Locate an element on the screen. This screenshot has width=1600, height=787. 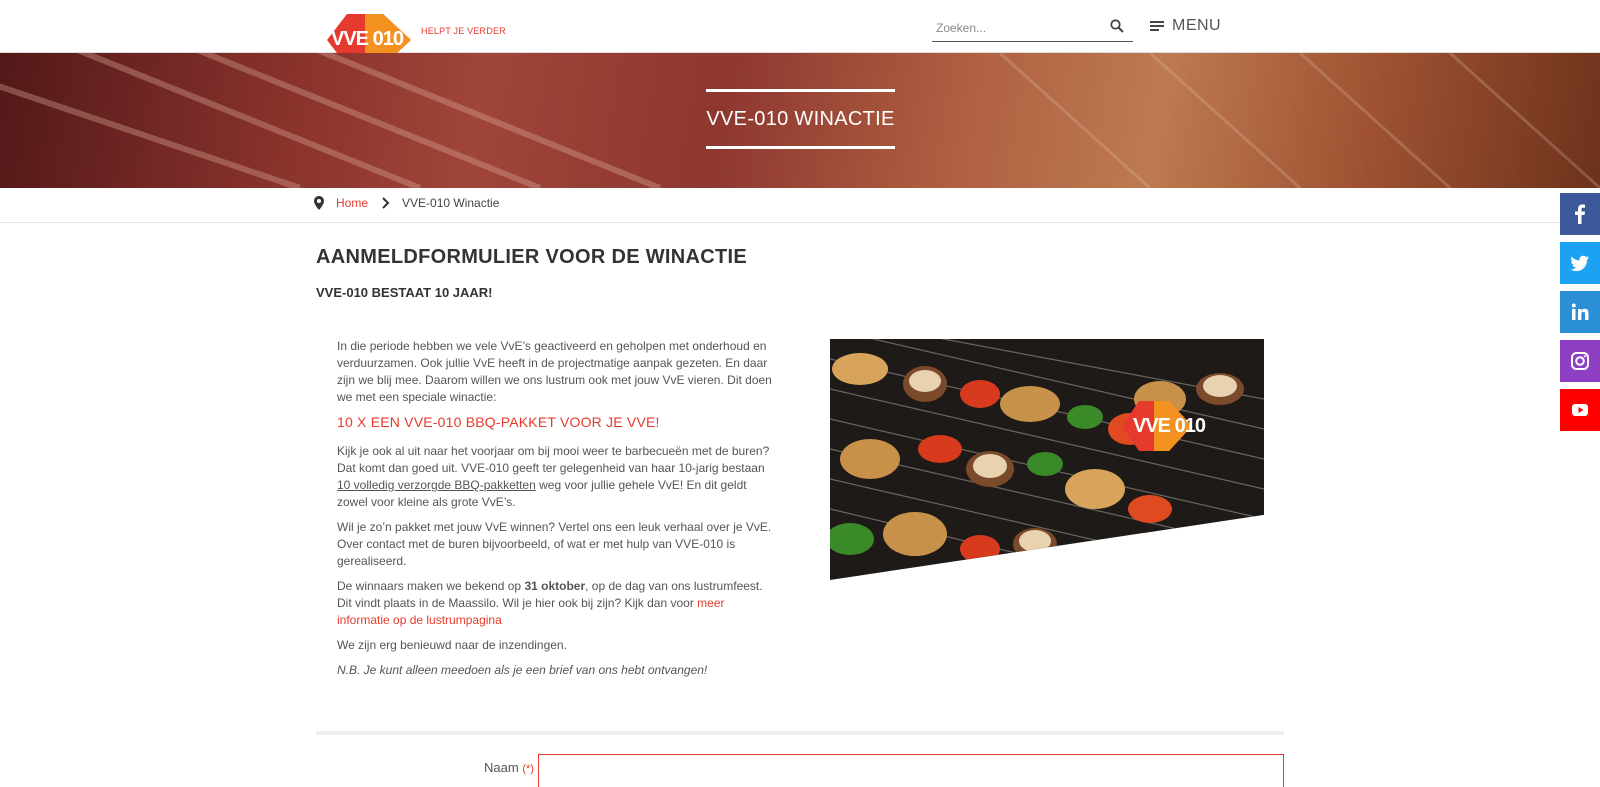
bbq-packages-text: 10 volledig verzorgde BBQ-pakketten is located at coordinates (436, 485).